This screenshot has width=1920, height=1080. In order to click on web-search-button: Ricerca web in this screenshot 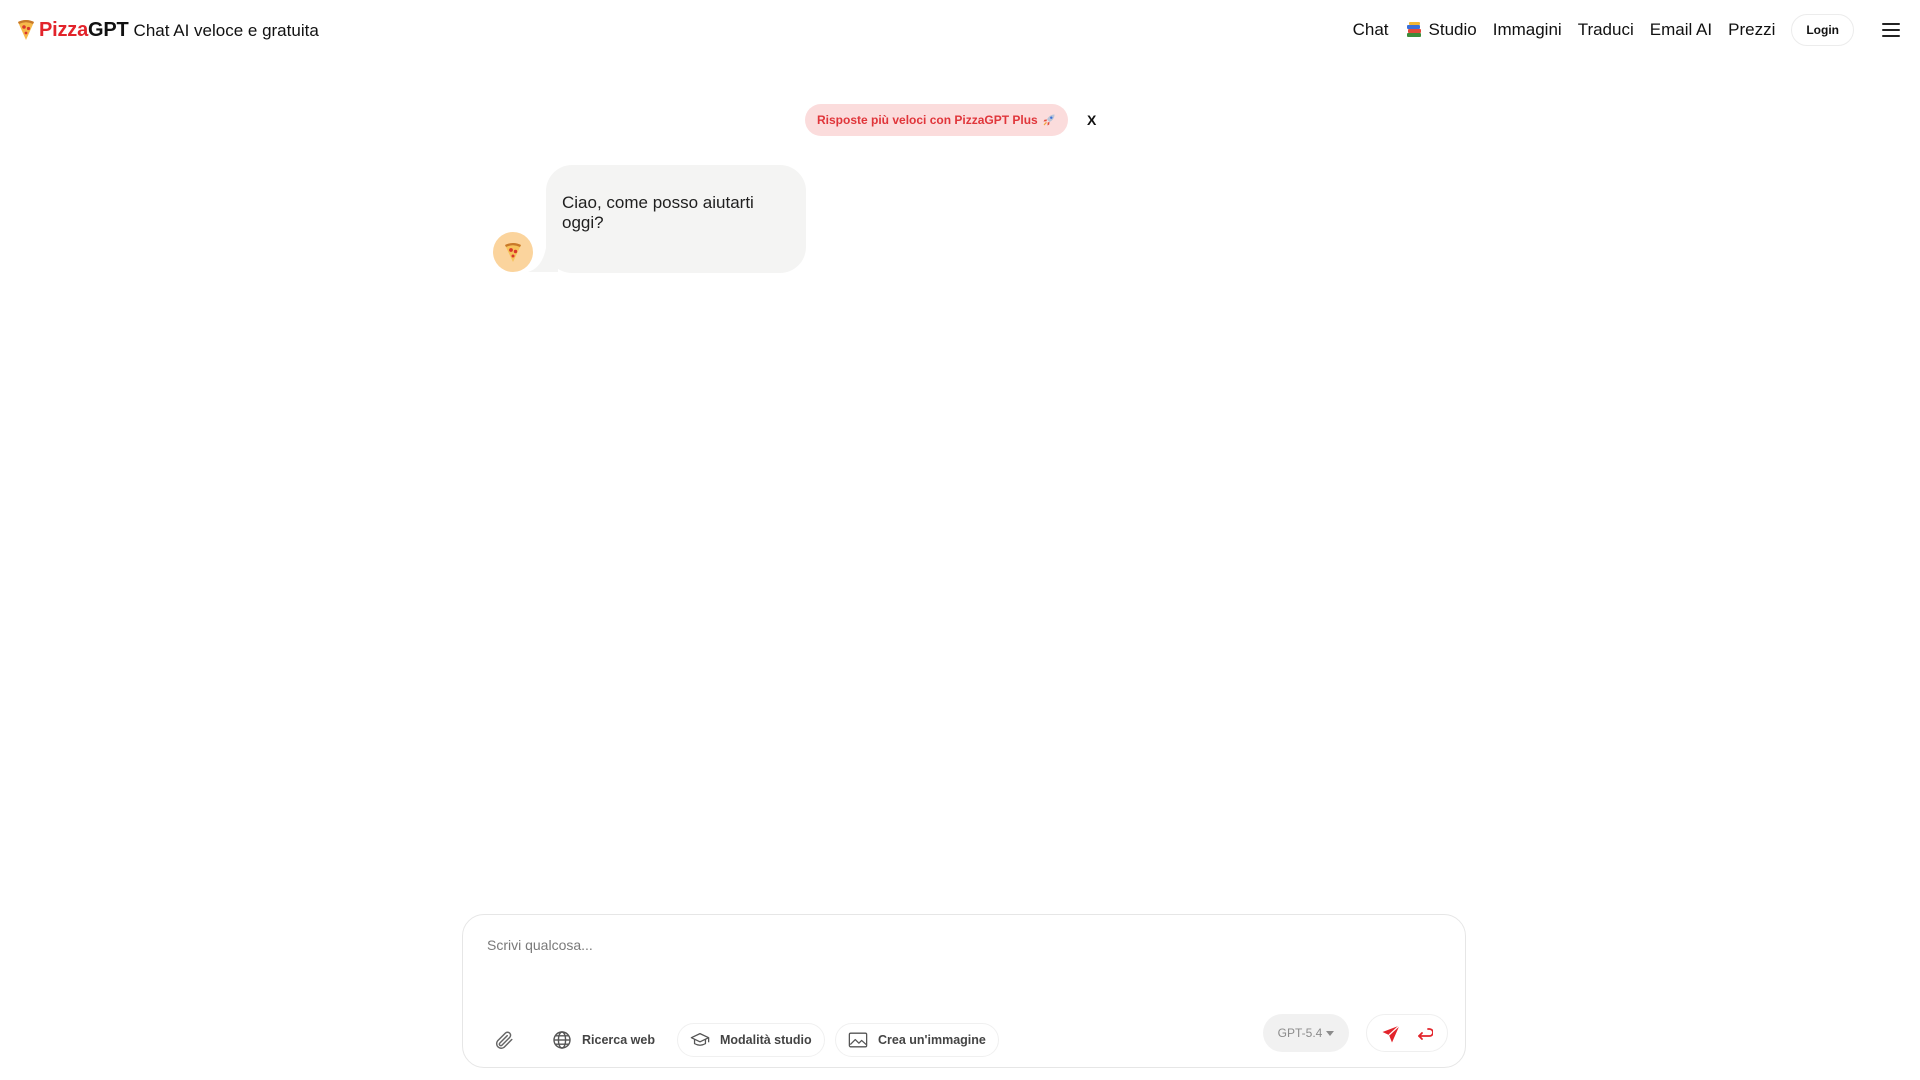, I will do `click(603, 1040)`.